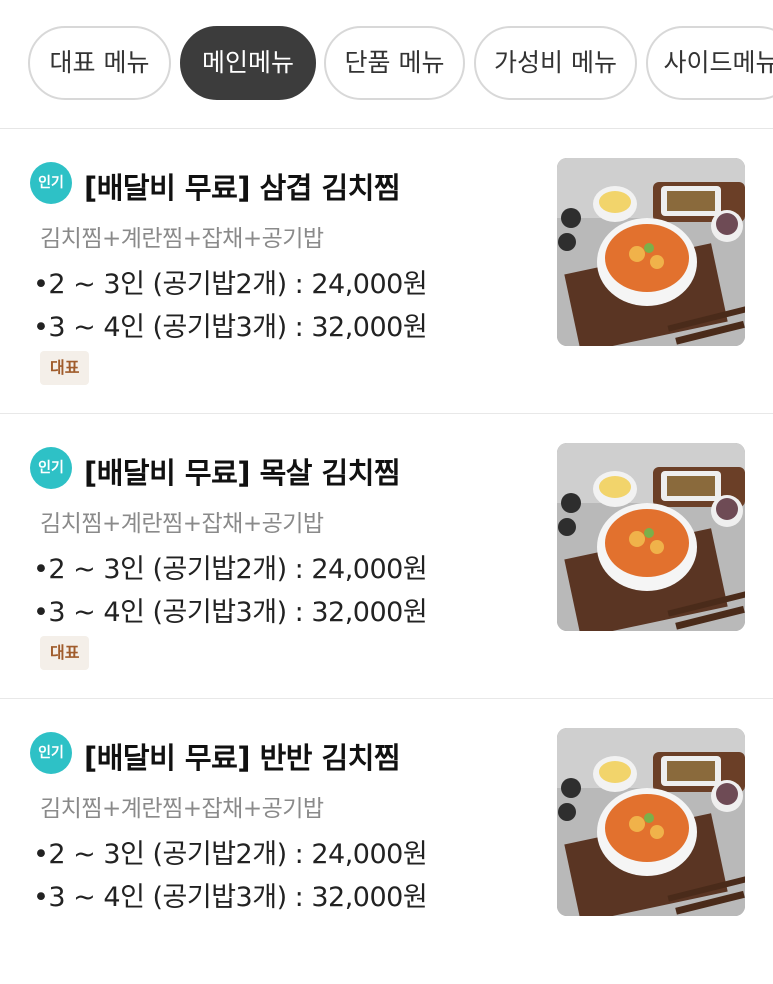  I want to click on tab-single-menu: 단품 메뉴, so click(394, 63).